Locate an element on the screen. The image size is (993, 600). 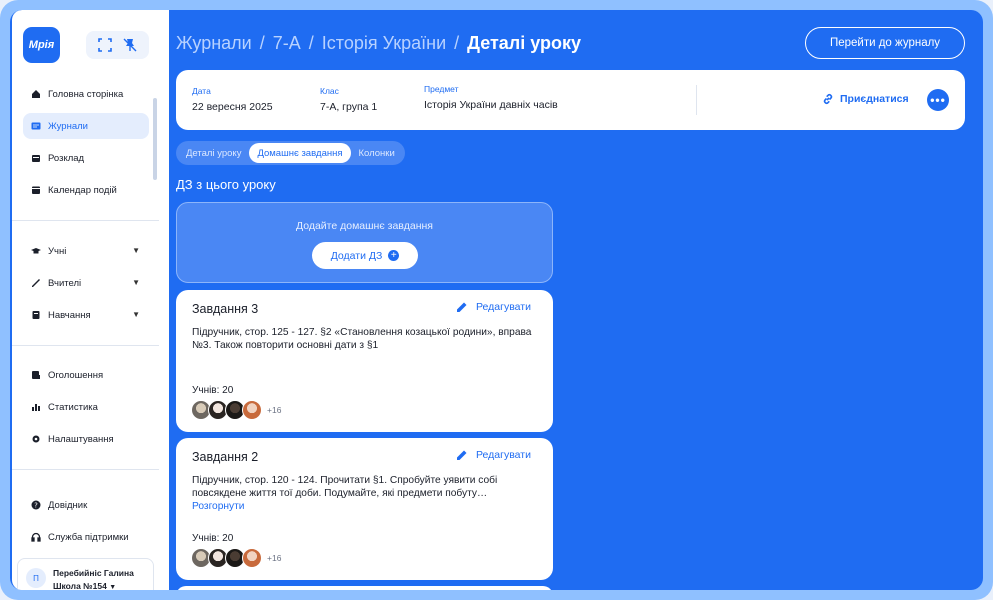
breadcrumb-journals: Журнали is located at coordinates (214, 43).